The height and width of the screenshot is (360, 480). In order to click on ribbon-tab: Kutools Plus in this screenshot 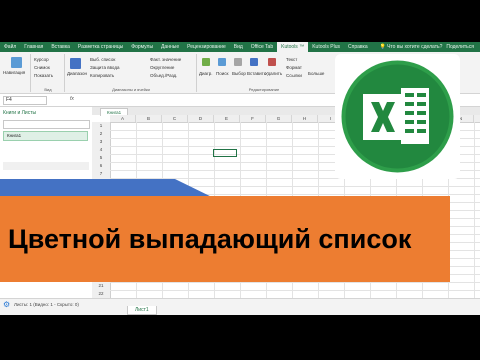, I will do `click(326, 47)`.